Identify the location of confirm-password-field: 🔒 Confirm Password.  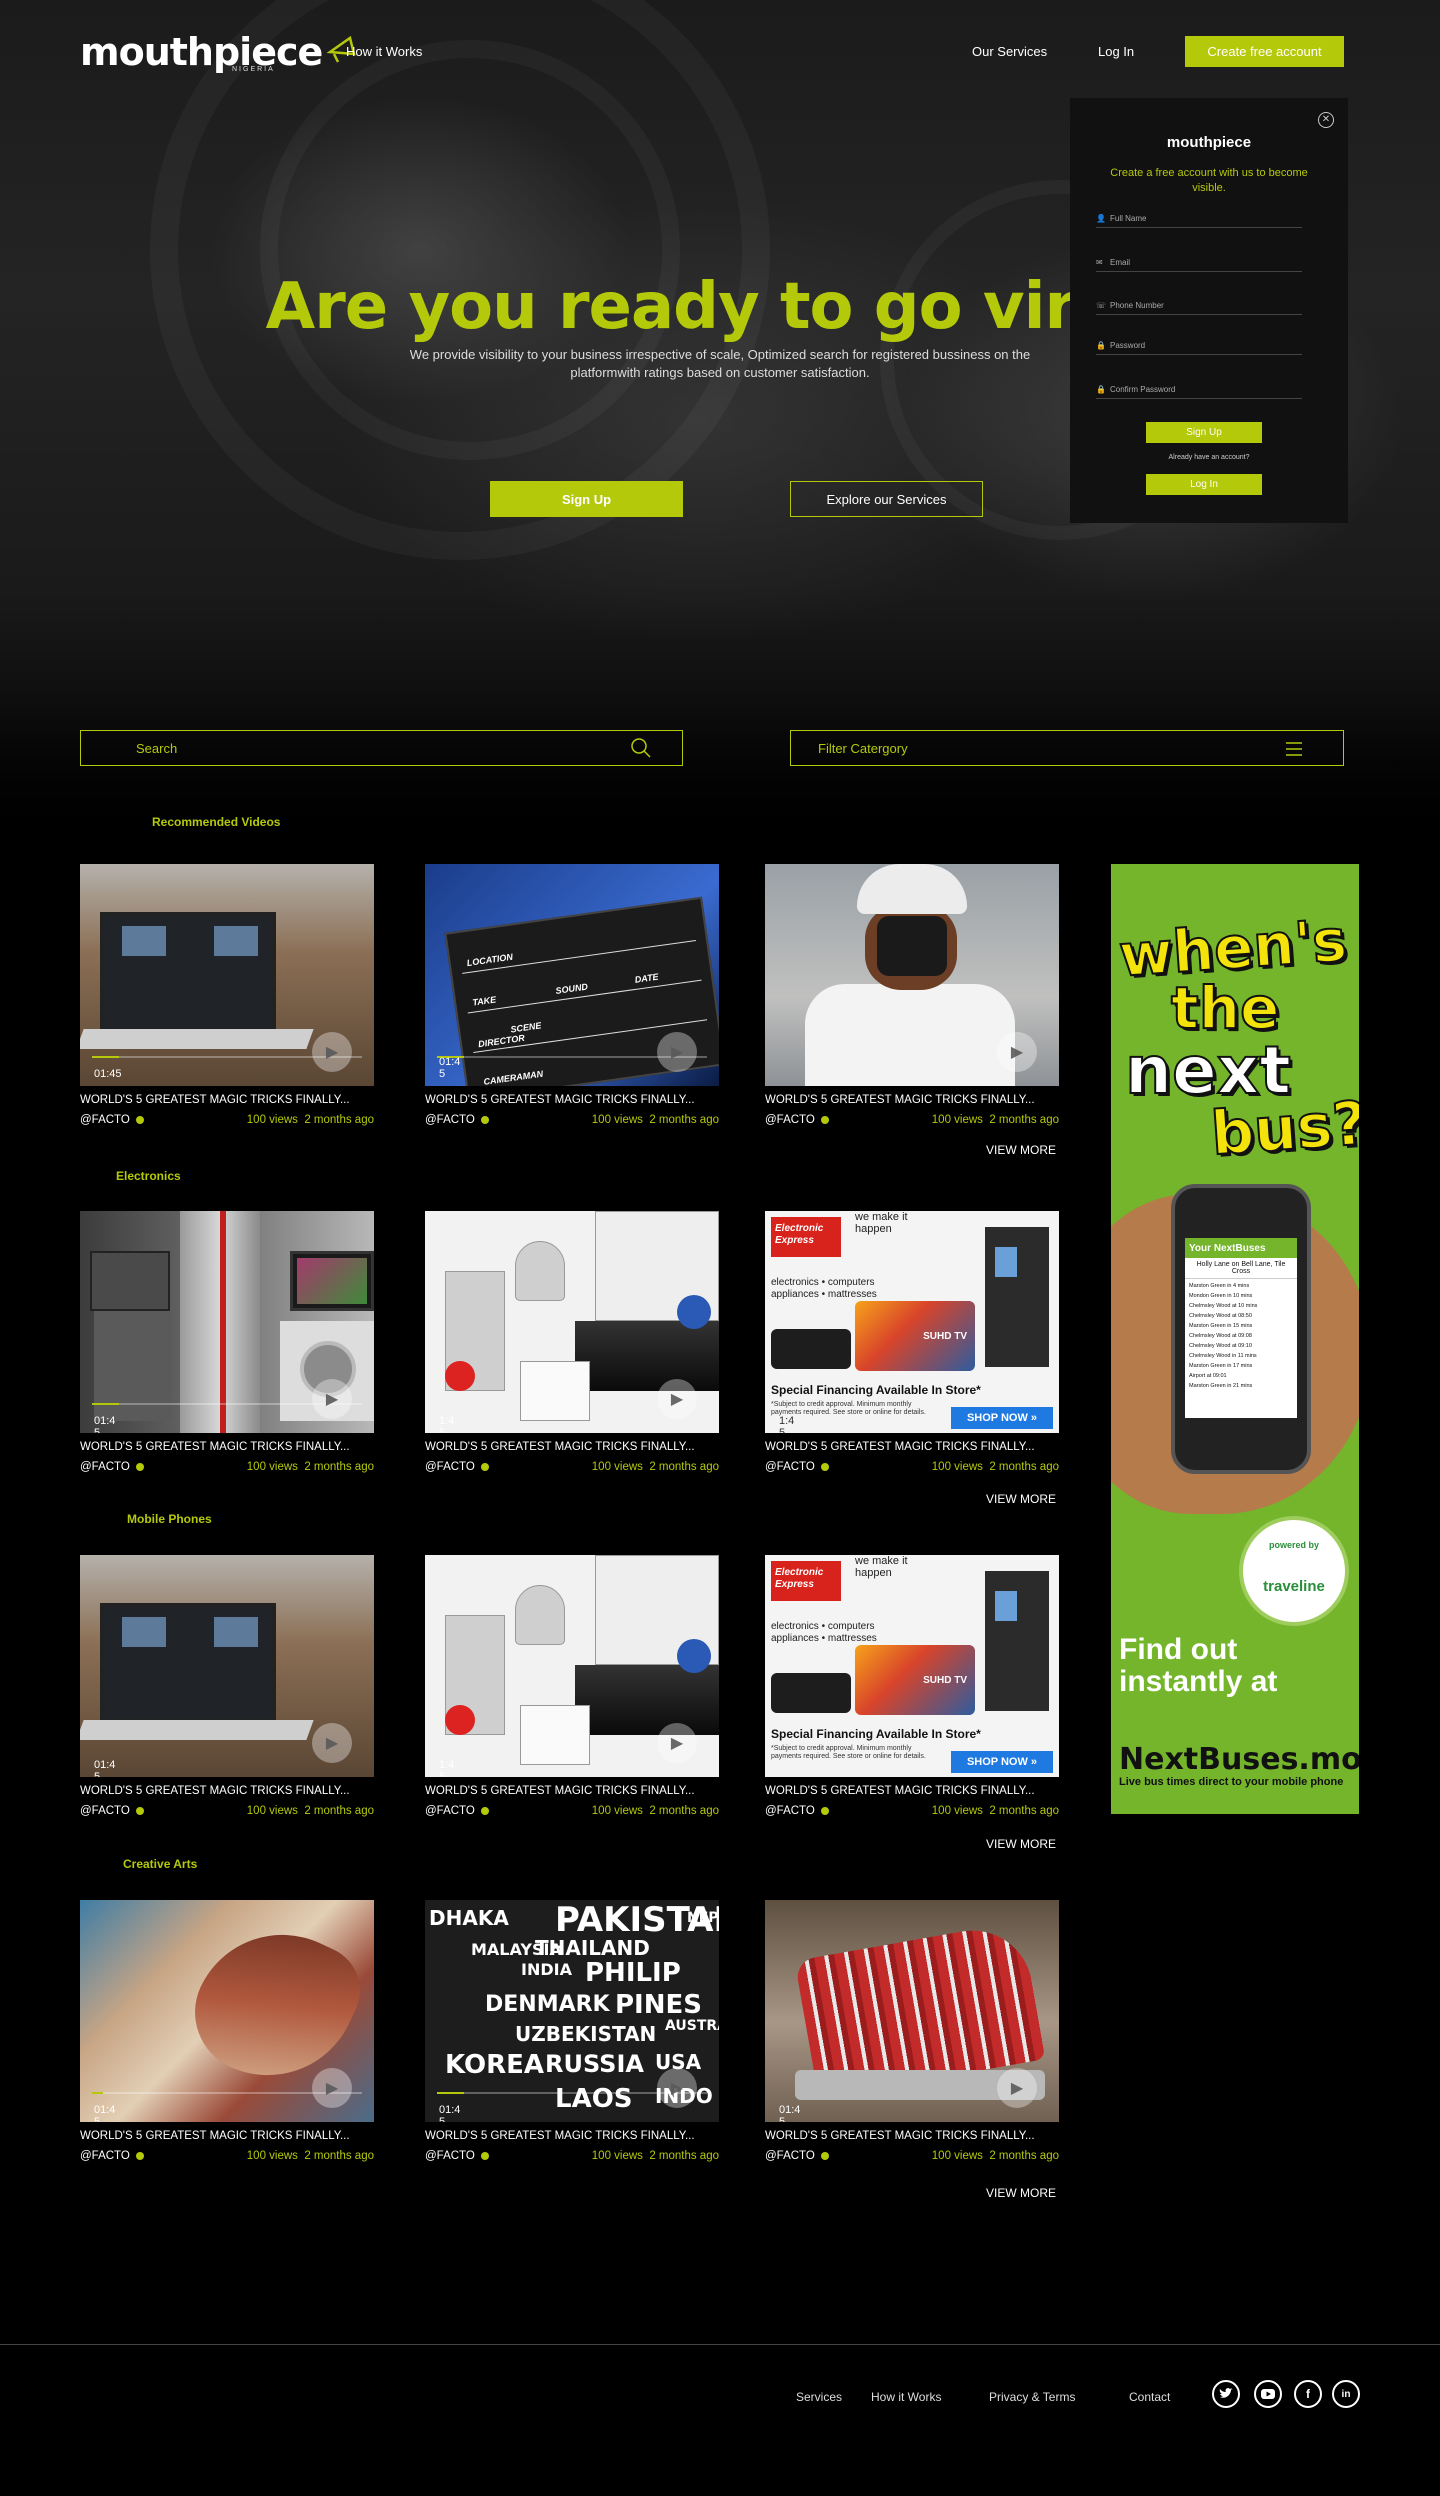
(1199, 390).